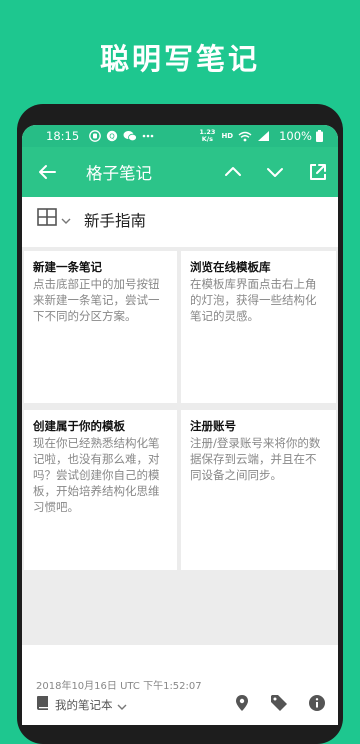 The height and width of the screenshot is (744, 360). Describe the element at coordinates (253, 300) in the screenshot. I see `cell-body: 在模板库界面点击右上角的灯泡，获得一些结构化笔记的灵感。` at that location.